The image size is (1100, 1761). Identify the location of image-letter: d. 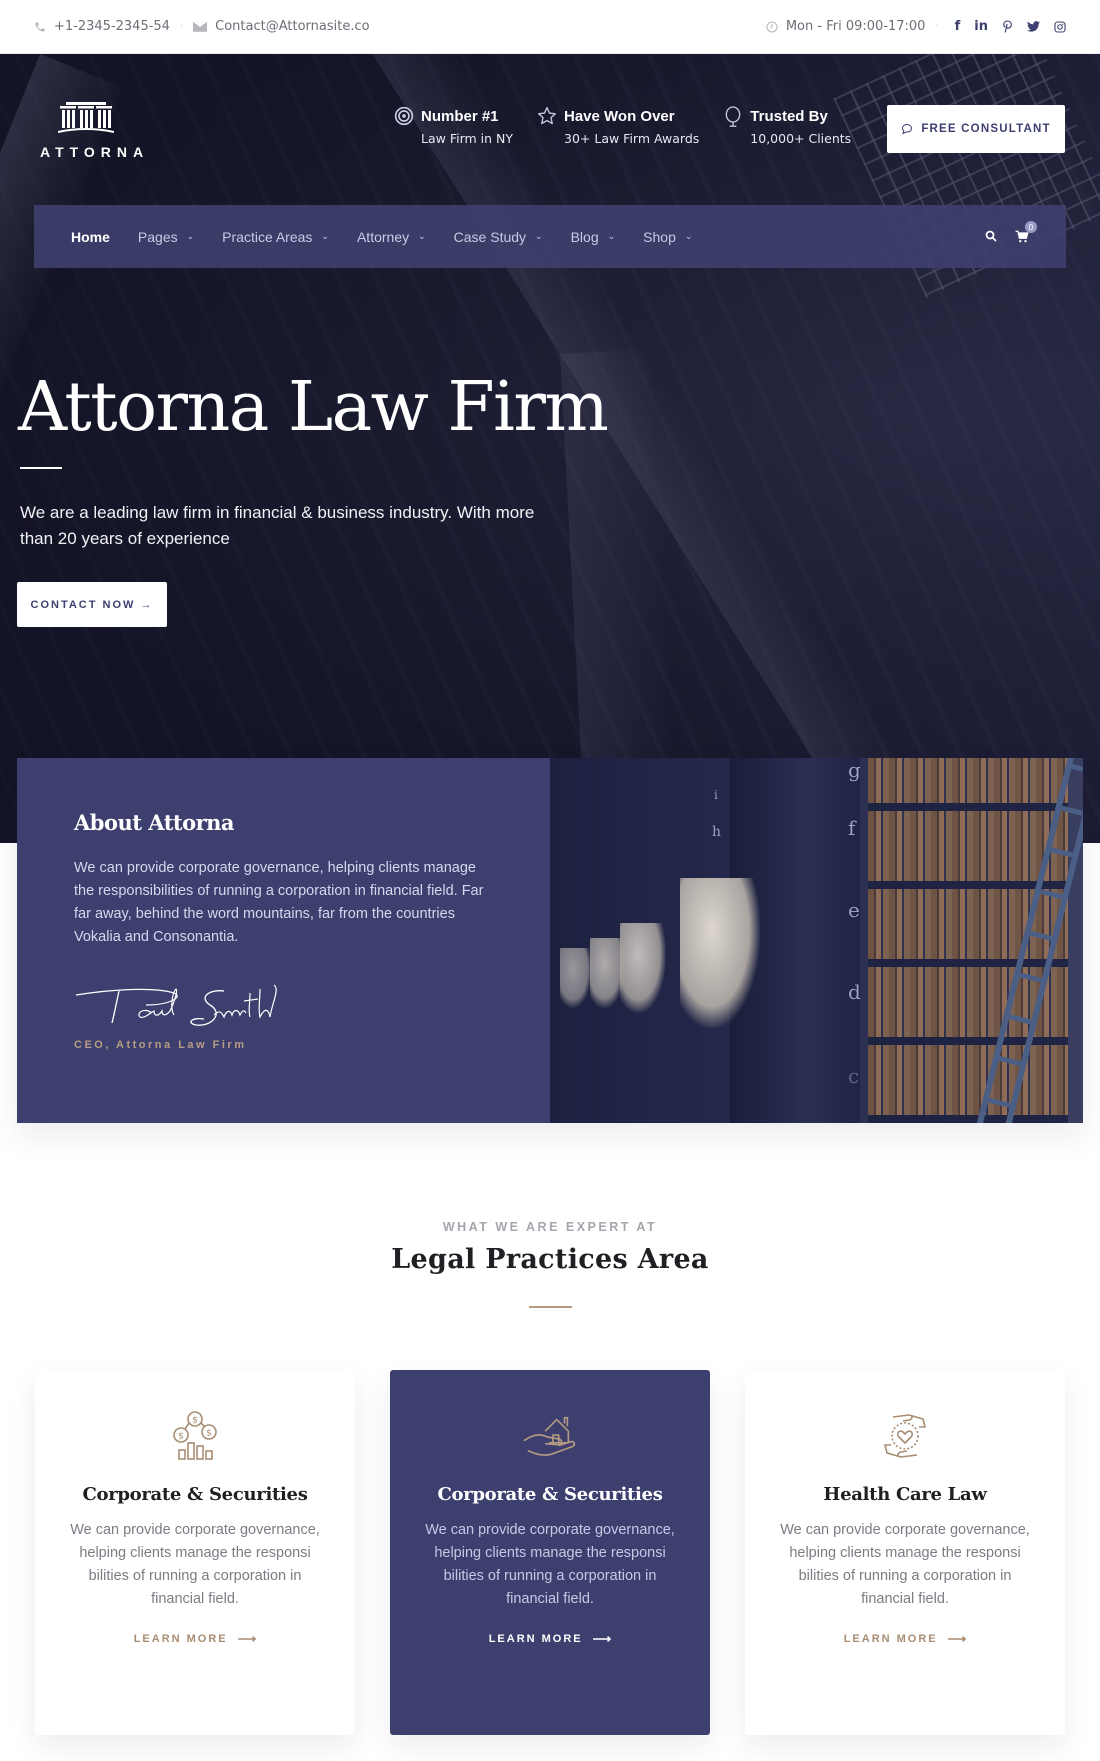
(854, 992).